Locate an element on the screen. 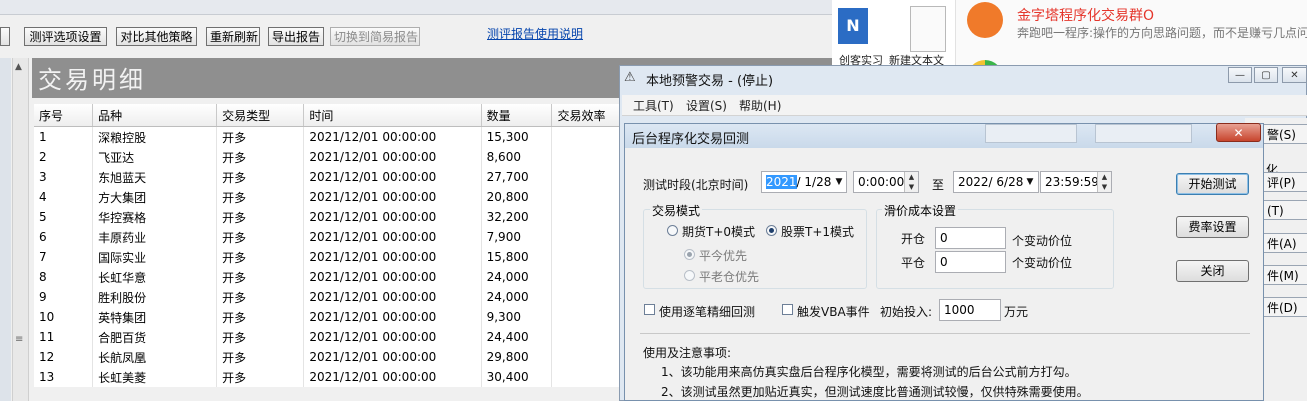 The height and width of the screenshot is (401, 1307). close-today-radio is located at coordinates (689, 254).